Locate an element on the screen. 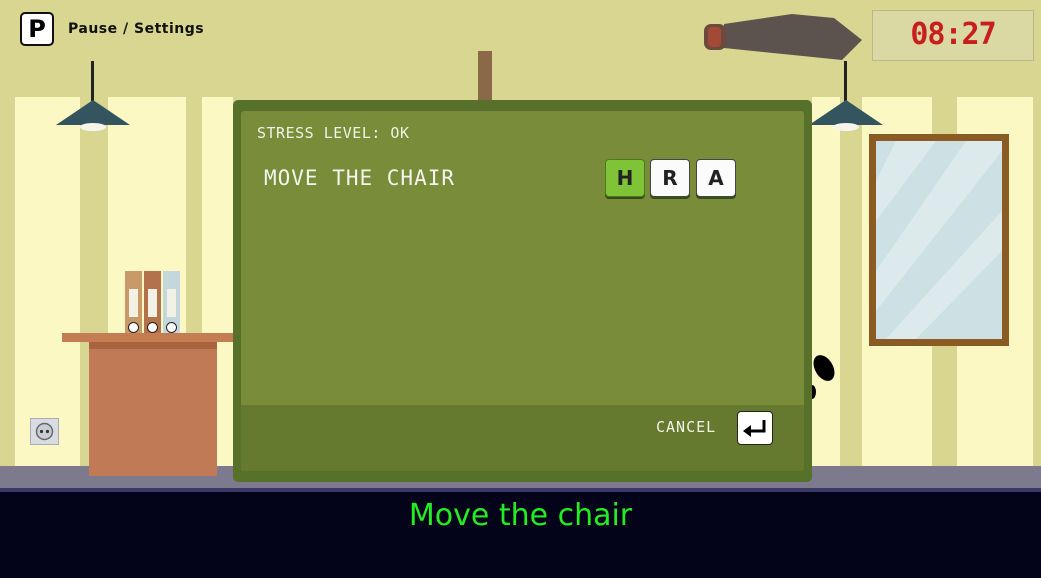 This screenshot has width=1041, height=578. key-prompt-h: H is located at coordinates (625, 178).